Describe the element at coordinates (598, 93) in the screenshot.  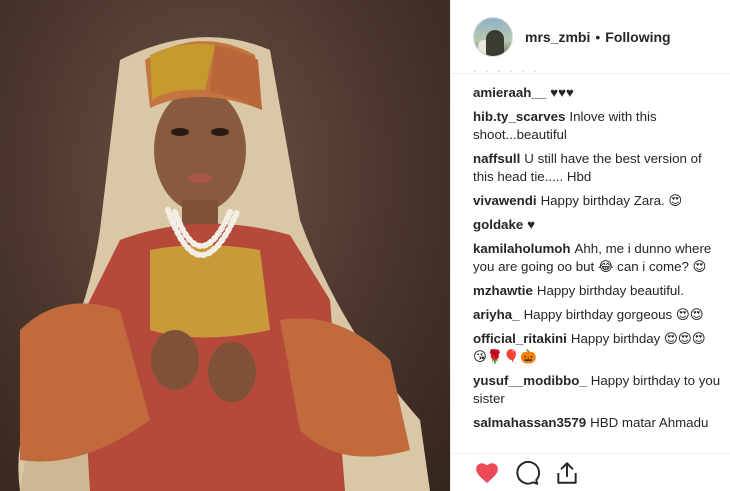
I see `comment: amieraah__ ♥♥♥` at that location.